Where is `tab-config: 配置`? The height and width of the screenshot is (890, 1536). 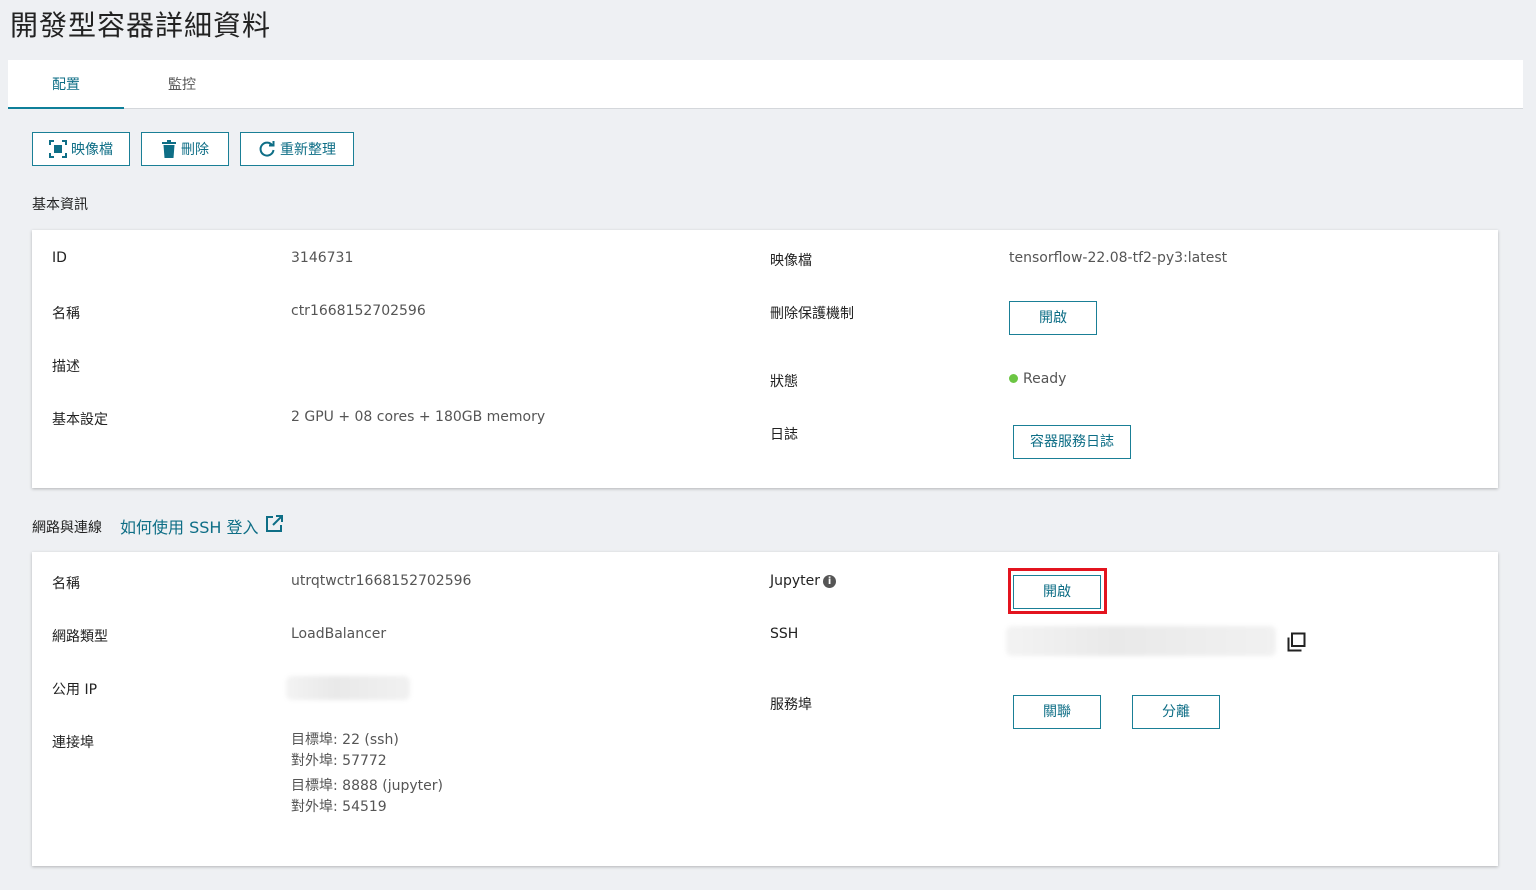 tab-config: 配置 is located at coordinates (66, 84).